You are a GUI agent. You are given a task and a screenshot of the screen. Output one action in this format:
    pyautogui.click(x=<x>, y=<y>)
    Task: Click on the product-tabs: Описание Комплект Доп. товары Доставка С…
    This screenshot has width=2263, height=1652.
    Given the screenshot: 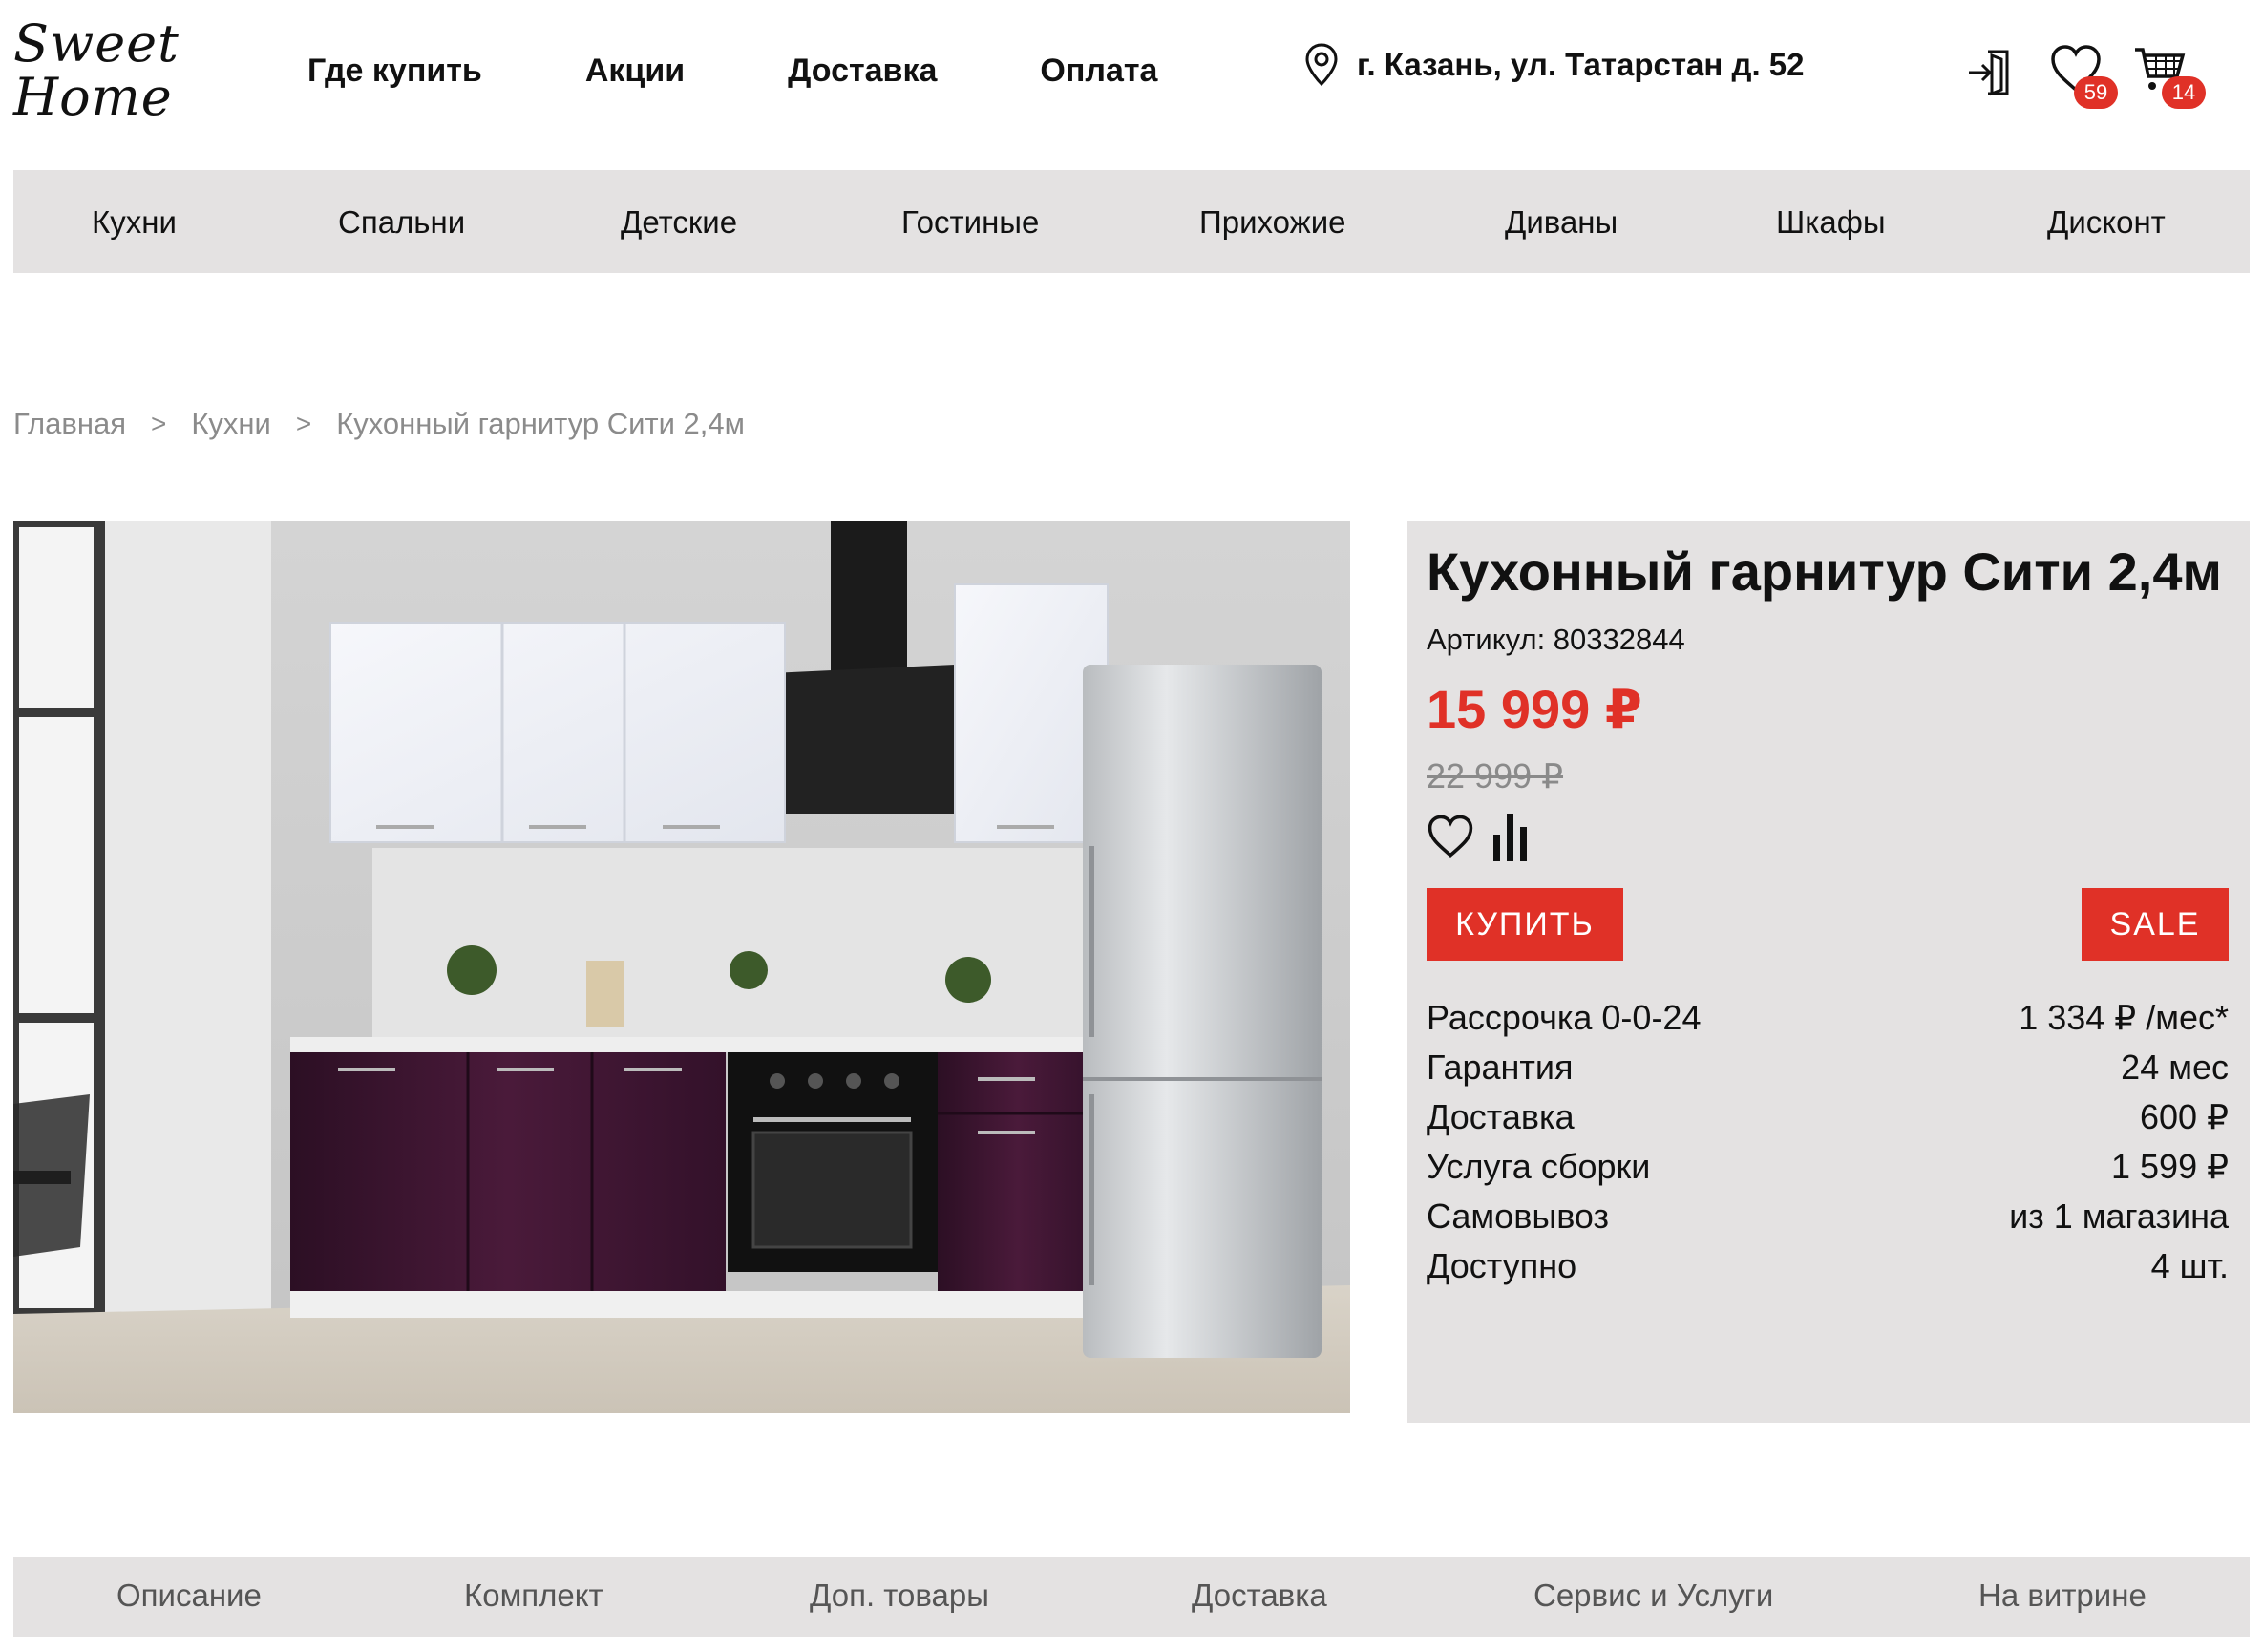 What is the action you would take?
    pyautogui.click(x=1131, y=1597)
    